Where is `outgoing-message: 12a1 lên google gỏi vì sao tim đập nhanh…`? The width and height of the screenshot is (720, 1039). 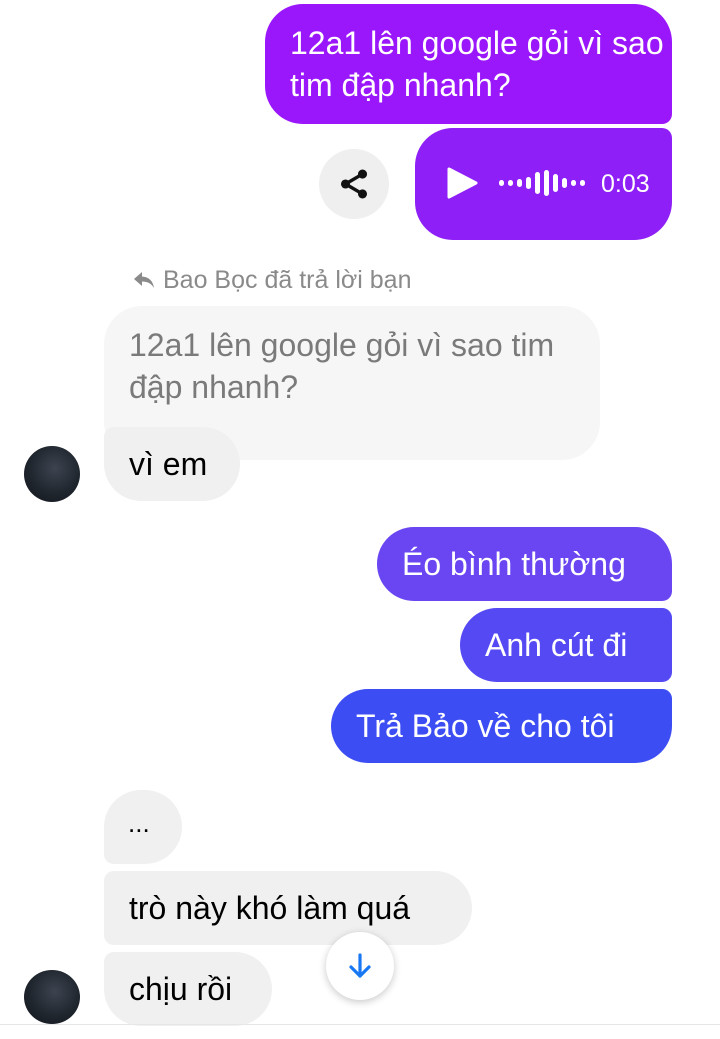 outgoing-message: 12a1 lên google gỏi vì sao tim đập nhanh… is located at coordinates (468, 64).